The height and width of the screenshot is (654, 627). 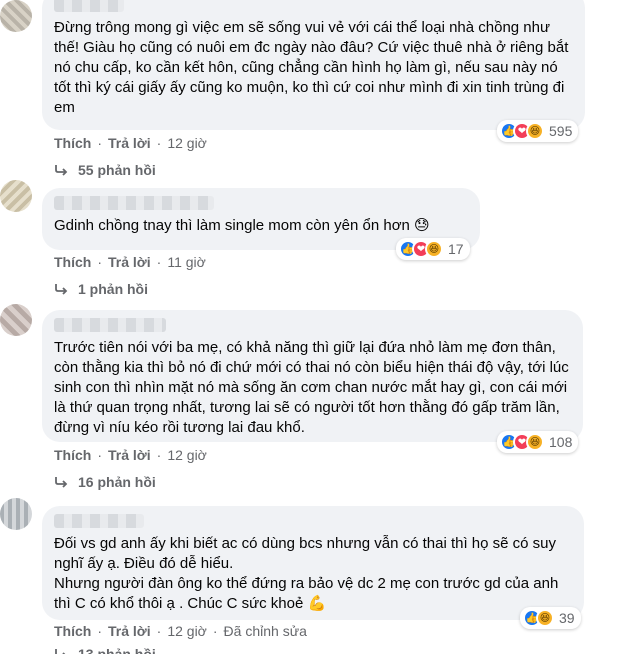 What do you see at coordinates (113, 289) in the screenshot?
I see `replies-count-label: 1 phản hồi` at bounding box center [113, 289].